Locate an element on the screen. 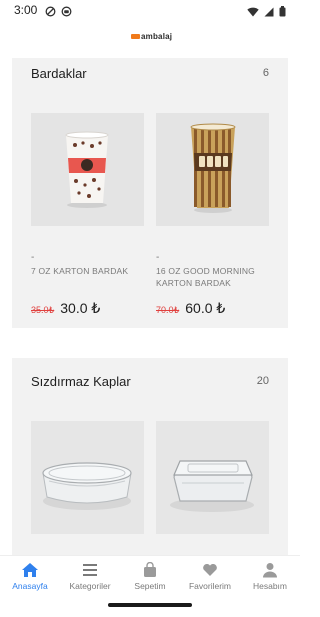 This screenshot has height=617, width=320. old-price: 70.0₺ is located at coordinates (168, 310).